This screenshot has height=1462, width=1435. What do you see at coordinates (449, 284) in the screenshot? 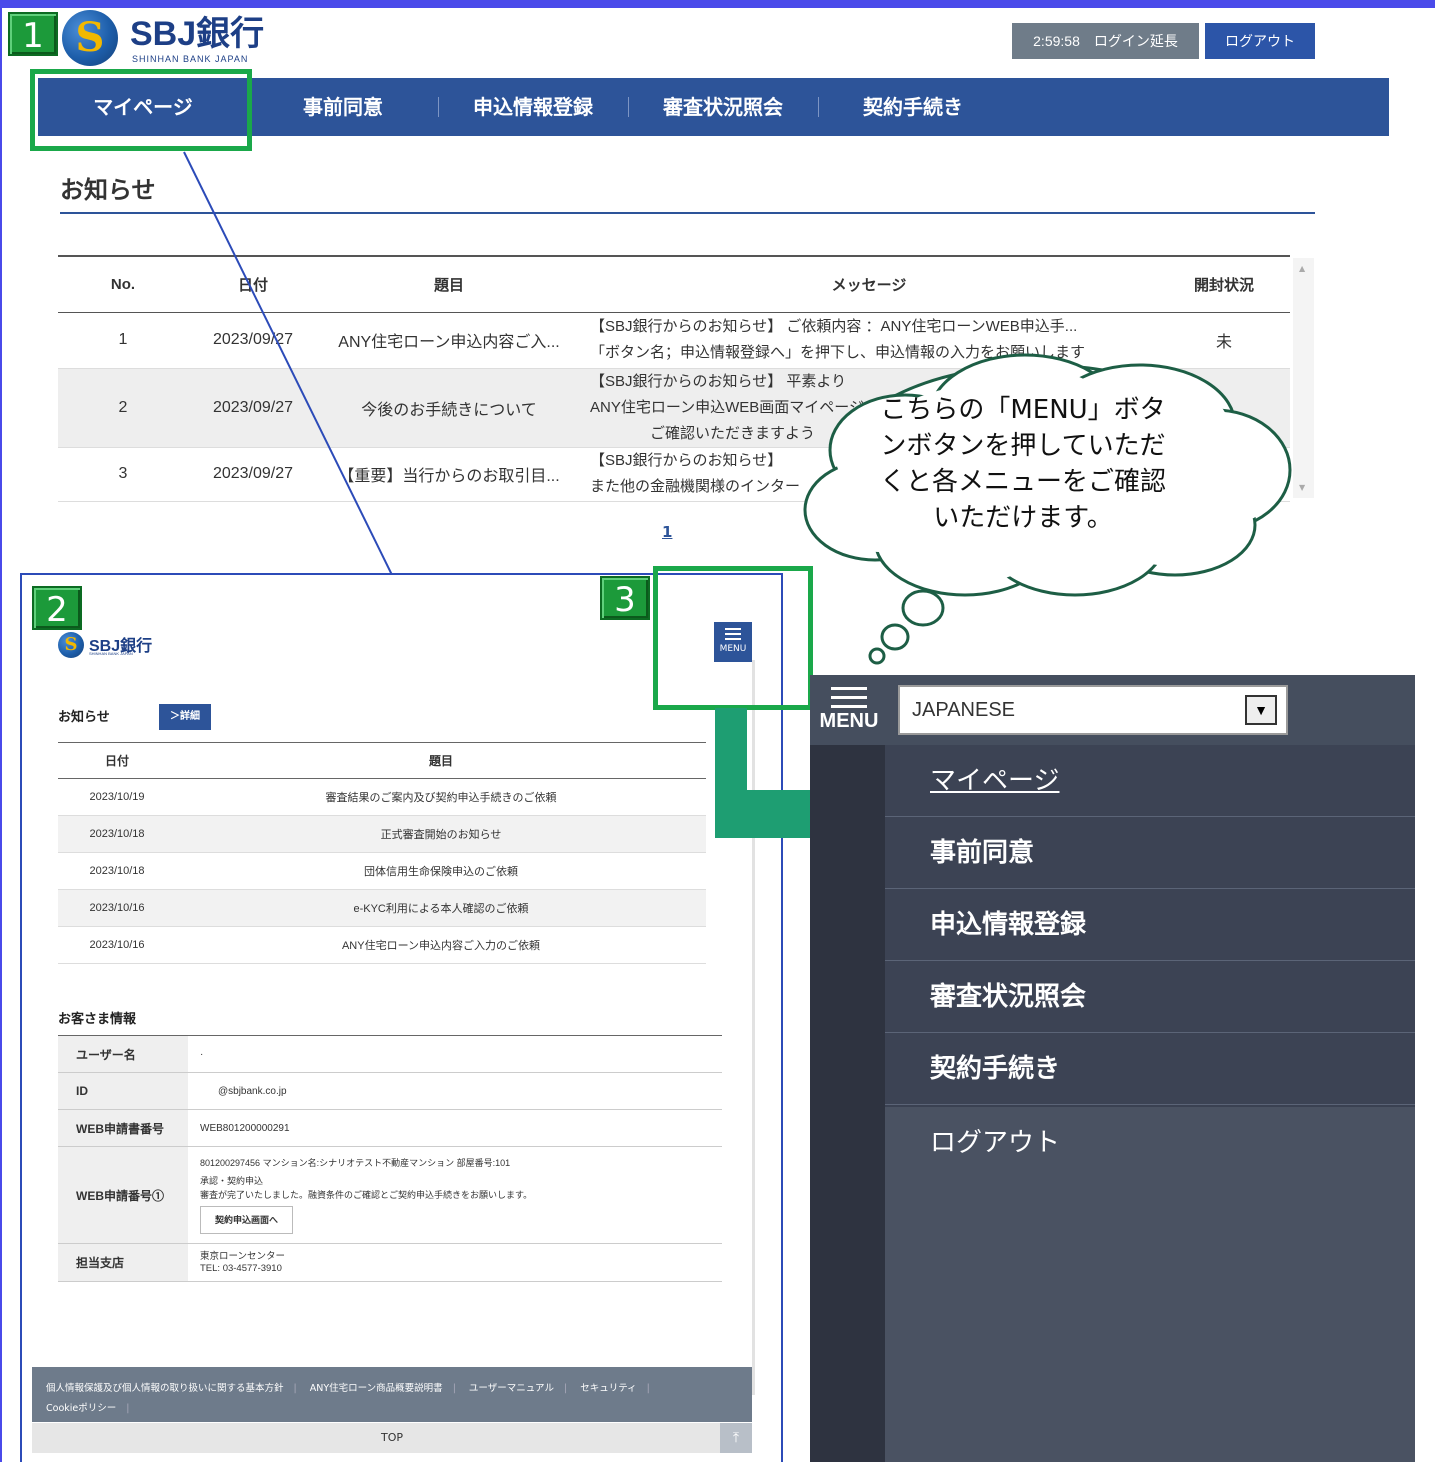
I see `col-subject: 題目` at bounding box center [449, 284].